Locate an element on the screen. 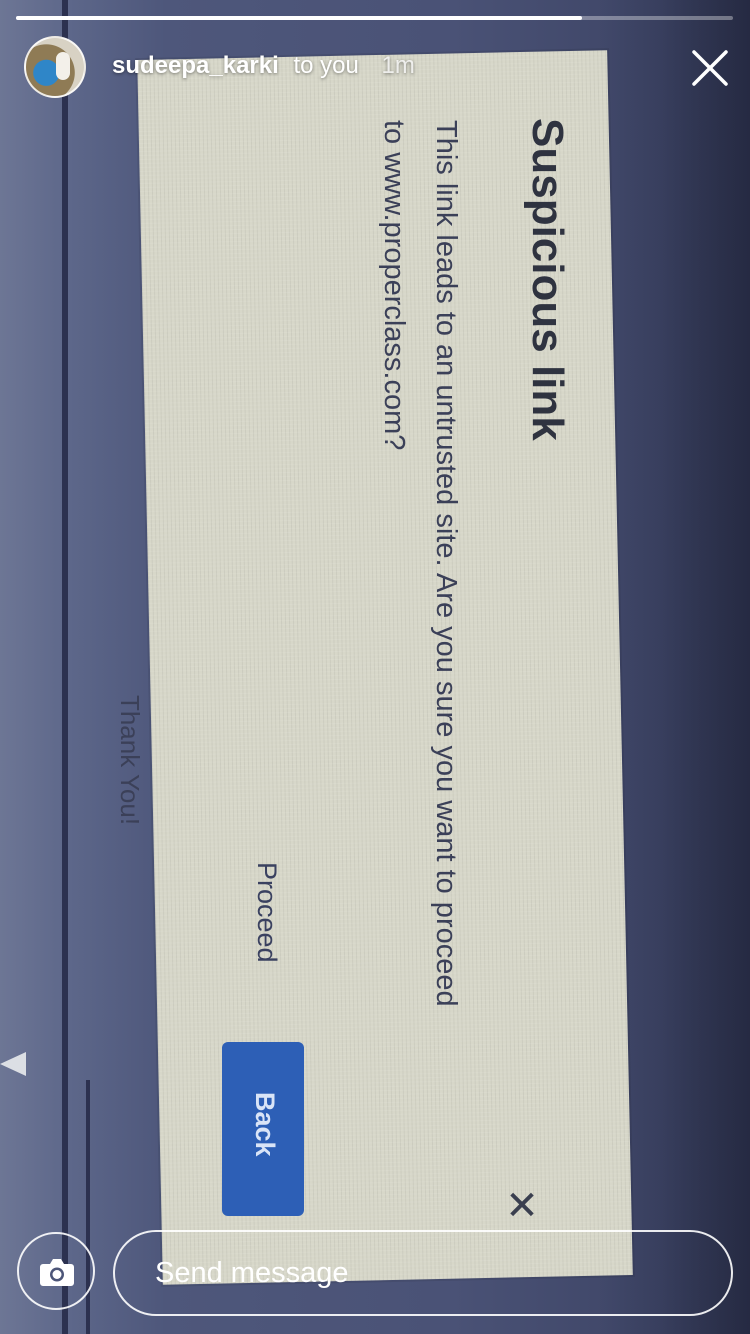 Image resolution: width=750 pixels, height=1334 pixels. story-header: sudeepa_karki to you 1m is located at coordinates (263, 66).